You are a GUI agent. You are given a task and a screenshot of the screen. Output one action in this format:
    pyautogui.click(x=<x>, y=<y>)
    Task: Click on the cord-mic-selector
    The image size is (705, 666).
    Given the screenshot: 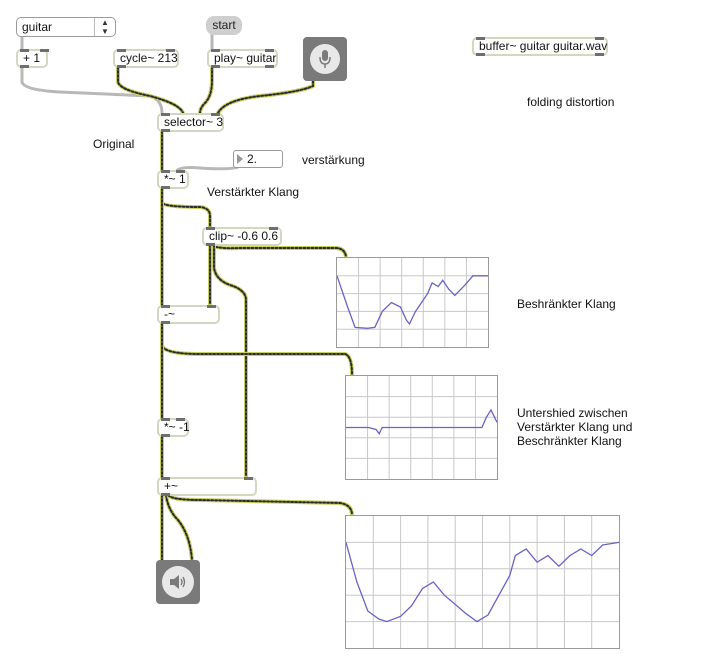 What is the action you would take?
    pyautogui.click(x=265, y=97)
    